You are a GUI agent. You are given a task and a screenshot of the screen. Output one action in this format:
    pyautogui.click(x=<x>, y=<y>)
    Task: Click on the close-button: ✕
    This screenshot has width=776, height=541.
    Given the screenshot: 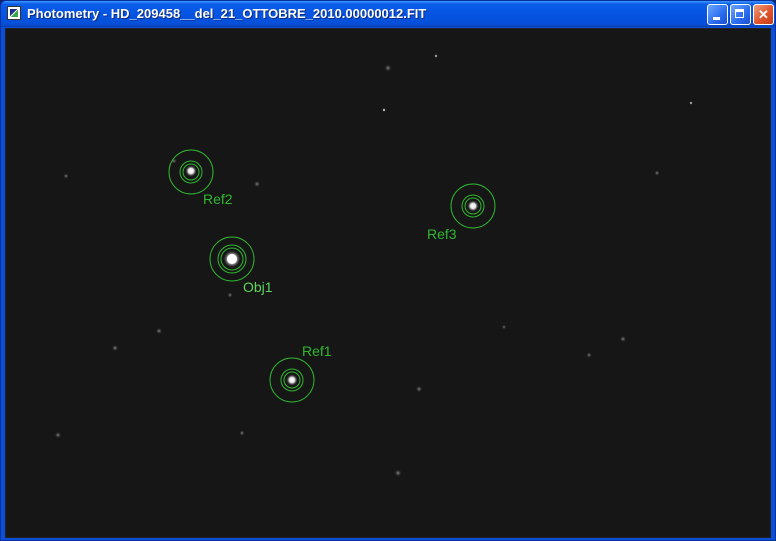 What is the action you would take?
    pyautogui.click(x=763, y=14)
    